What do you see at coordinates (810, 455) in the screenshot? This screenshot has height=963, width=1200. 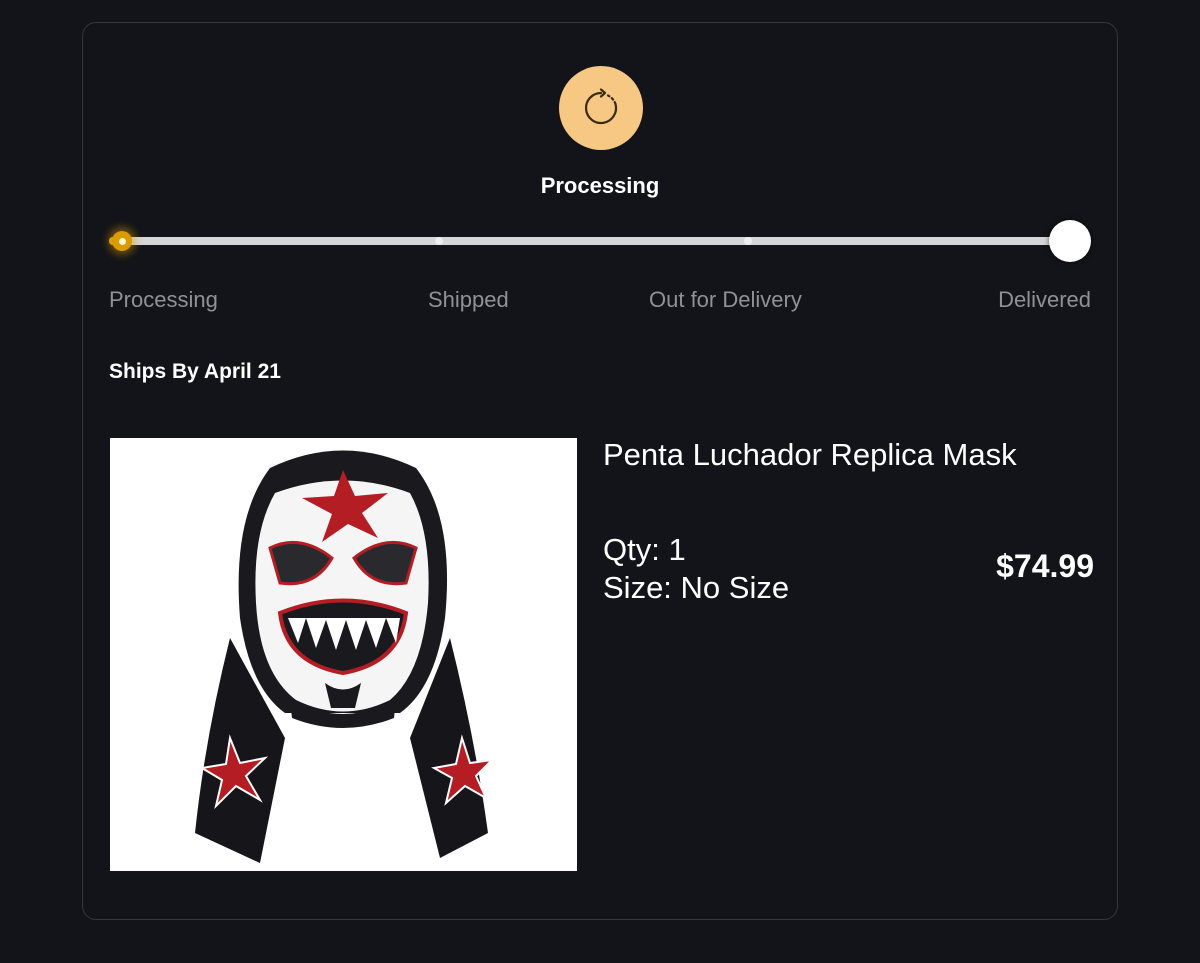 I see `product-name: Penta Luchador Replica Mask` at bounding box center [810, 455].